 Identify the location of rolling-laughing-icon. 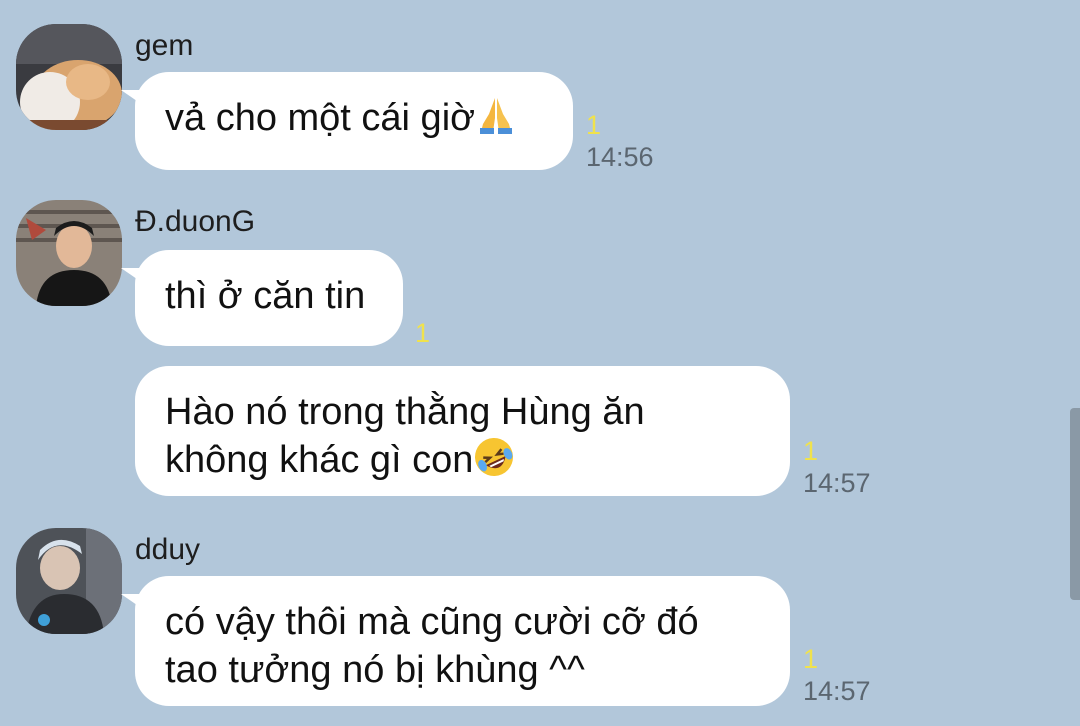
(494, 457).